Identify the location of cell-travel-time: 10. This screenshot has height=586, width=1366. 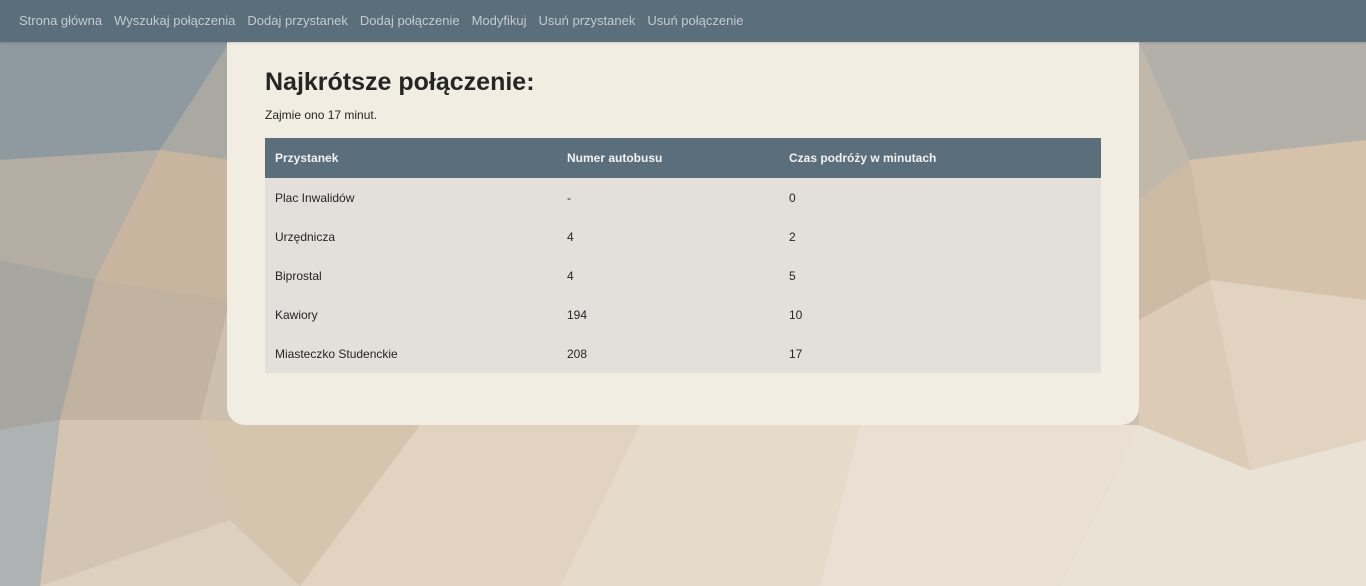
(940, 314).